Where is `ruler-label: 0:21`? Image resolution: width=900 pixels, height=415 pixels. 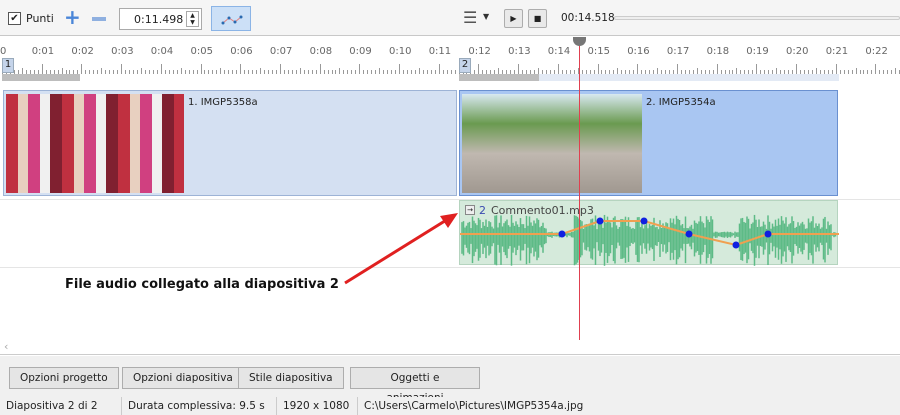
ruler-label: 0:21 is located at coordinates (837, 51).